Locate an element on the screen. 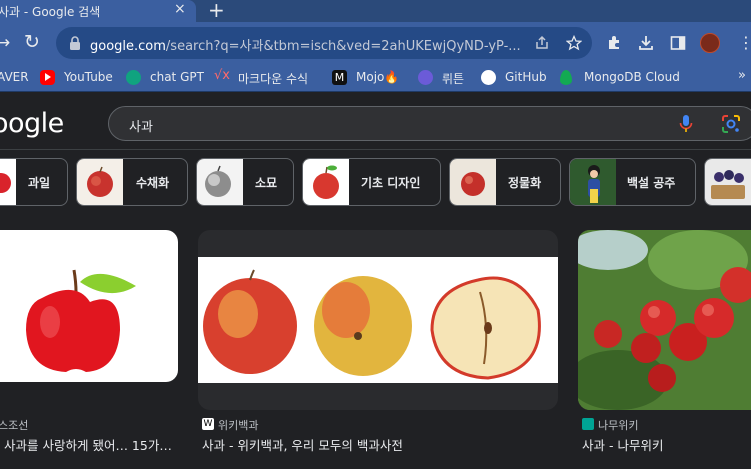 The image size is (751, 469). search-input: 사과 is located at coordinates (141, 125).